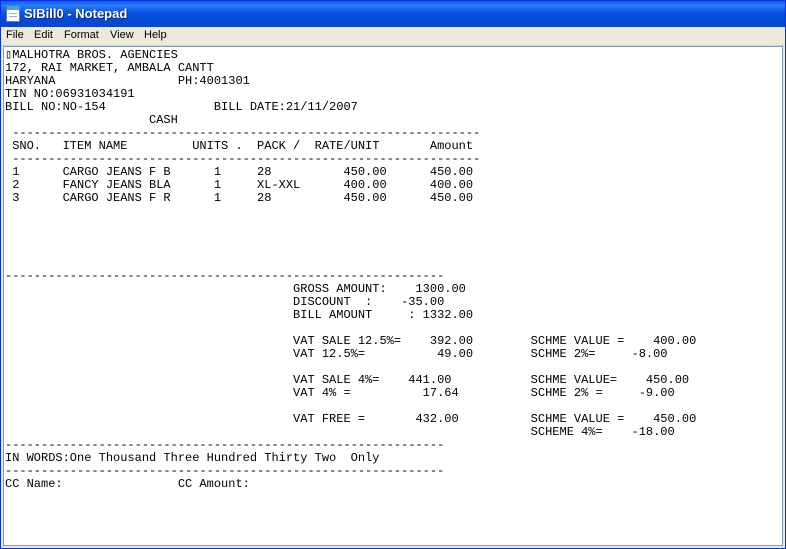  I want to click on menu-file: File, so click(15, 35).